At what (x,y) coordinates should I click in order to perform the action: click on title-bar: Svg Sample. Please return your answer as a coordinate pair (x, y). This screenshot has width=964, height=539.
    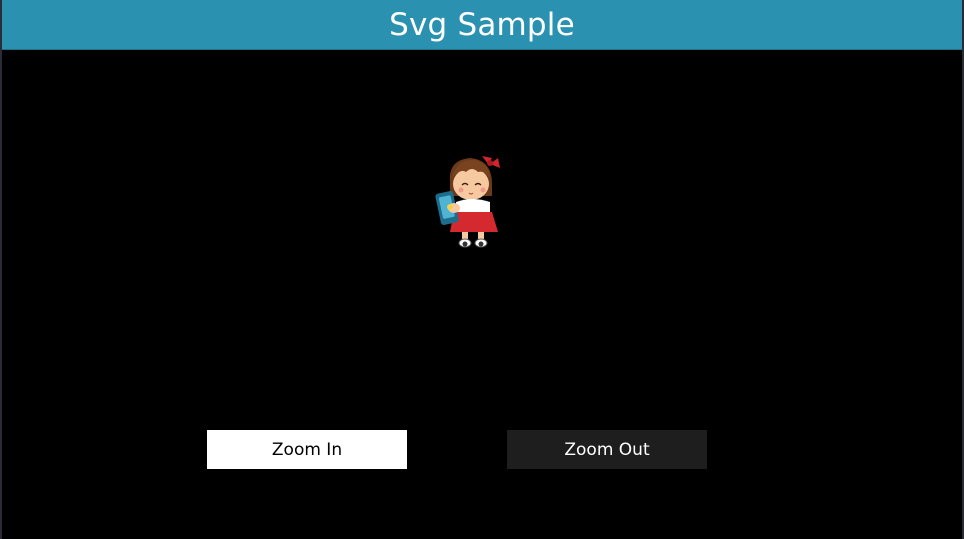
    Looking at the image, I should click on (482, 25).